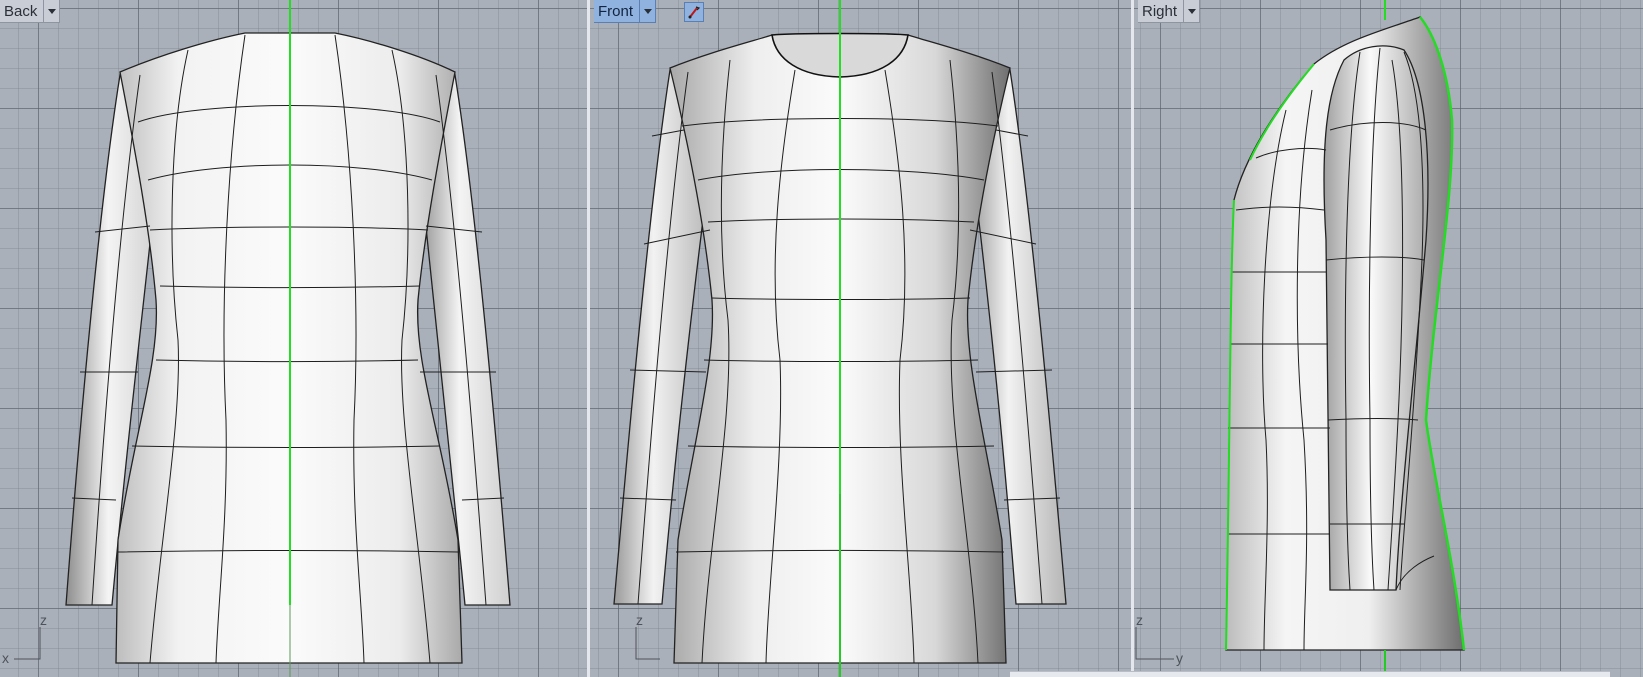 The image size is (1643, 677). Describe the element at coordinates (5, 658) in the screenshot. I see `axis-label-h: x` at that location.